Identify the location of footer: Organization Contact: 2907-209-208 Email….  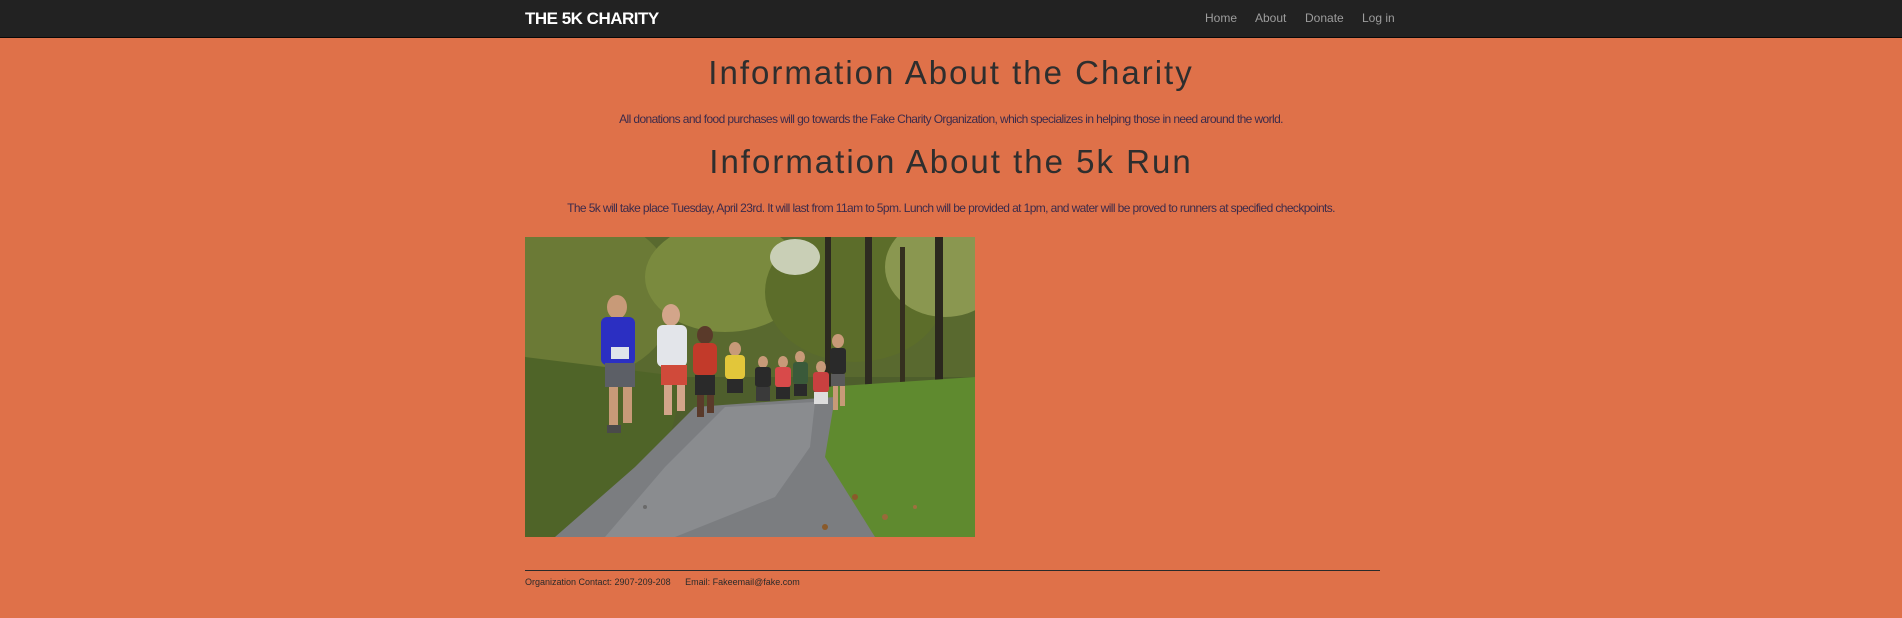
(668, 582).